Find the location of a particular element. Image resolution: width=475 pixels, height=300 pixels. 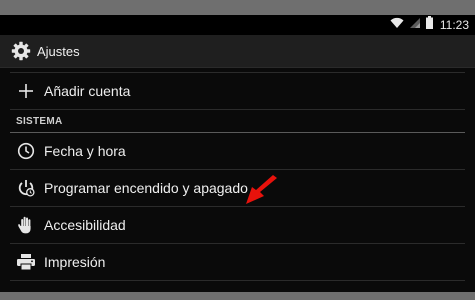

printer-icon is located at coordinates (26, 262).